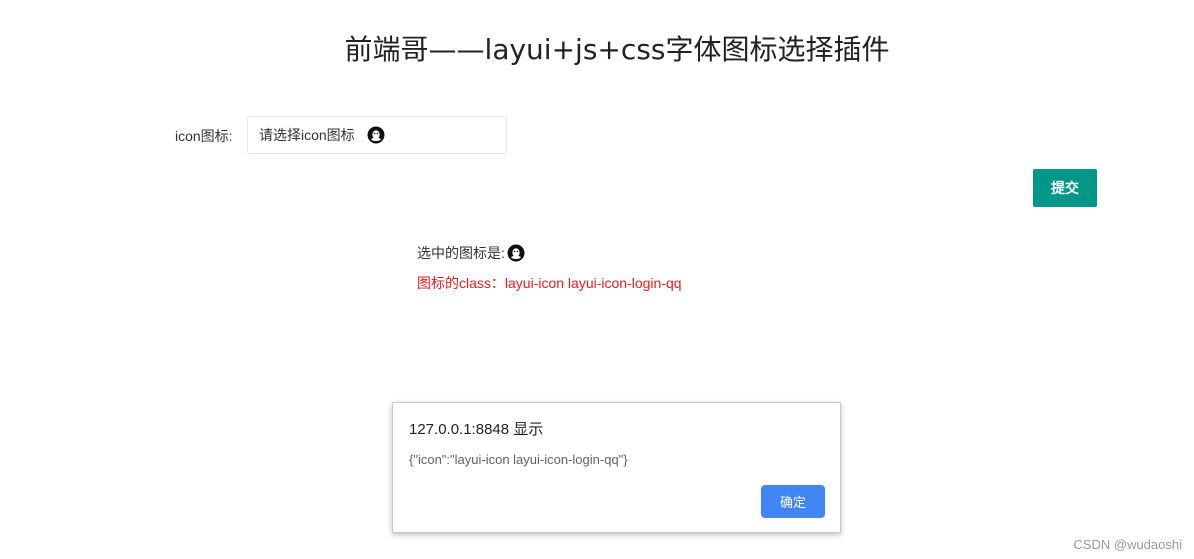 This screenshot has width=1194, height=559. What do you see at coordinates (204, 136) in the screenshot?
I see `icon-field-label: icon图标:` at bounding box center [204, 136].